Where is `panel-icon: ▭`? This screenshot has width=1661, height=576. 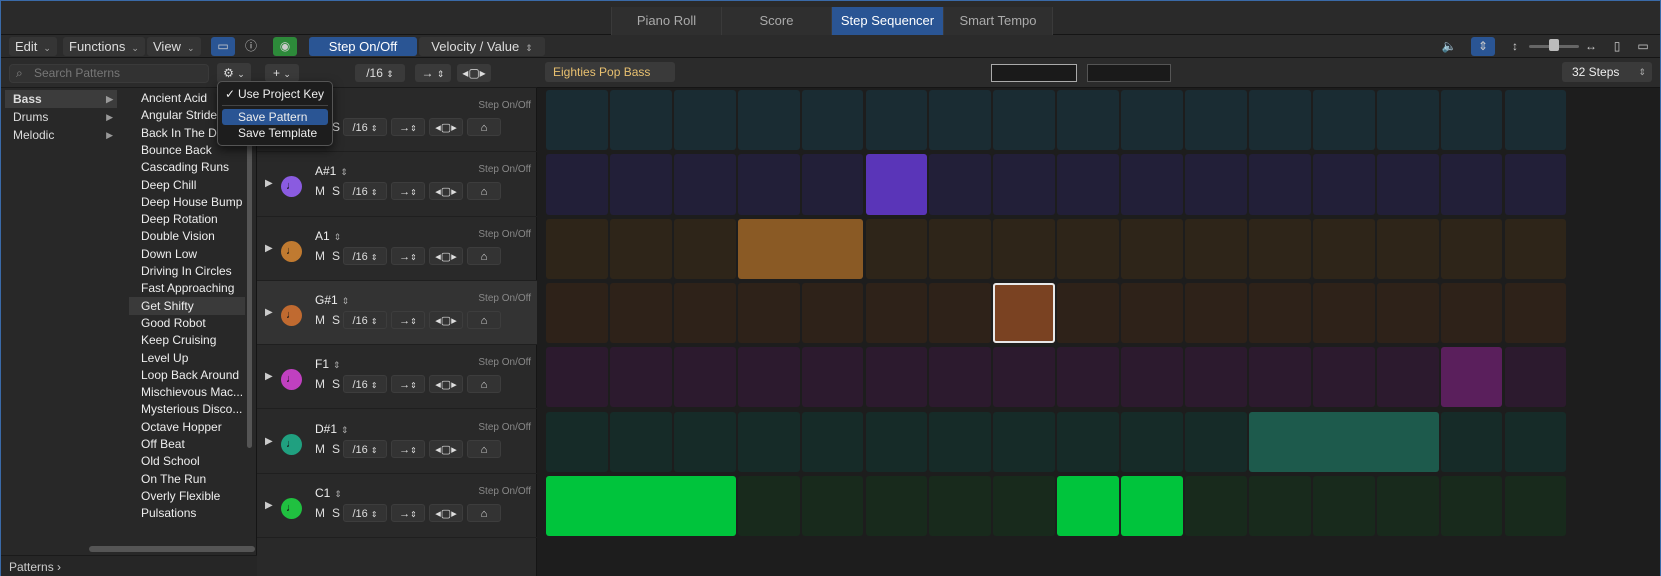 panel-icon: ▭ is located at coordinates (1643, 46).